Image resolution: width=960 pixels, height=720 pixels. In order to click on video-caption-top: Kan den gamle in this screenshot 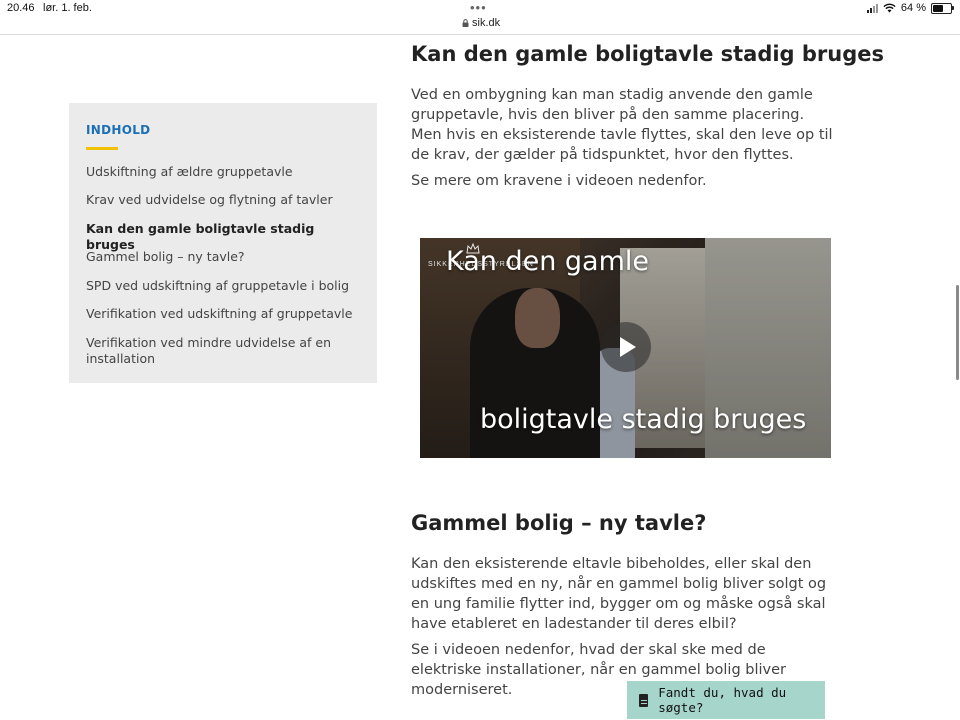, I will do `click(548, 261)`.